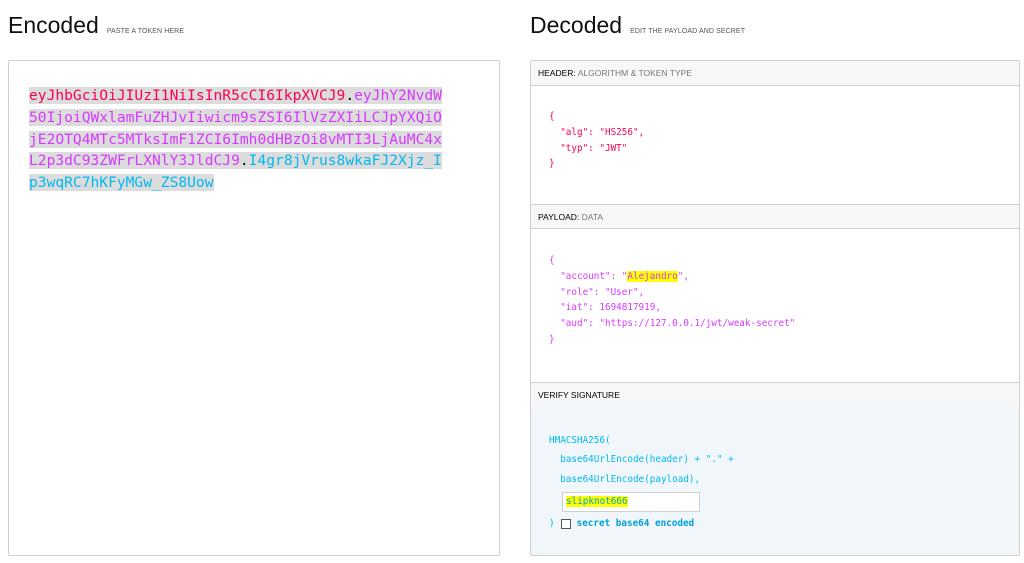  I want to click on verify-hmac-line: HMACSHA256(, so click(580, 440).